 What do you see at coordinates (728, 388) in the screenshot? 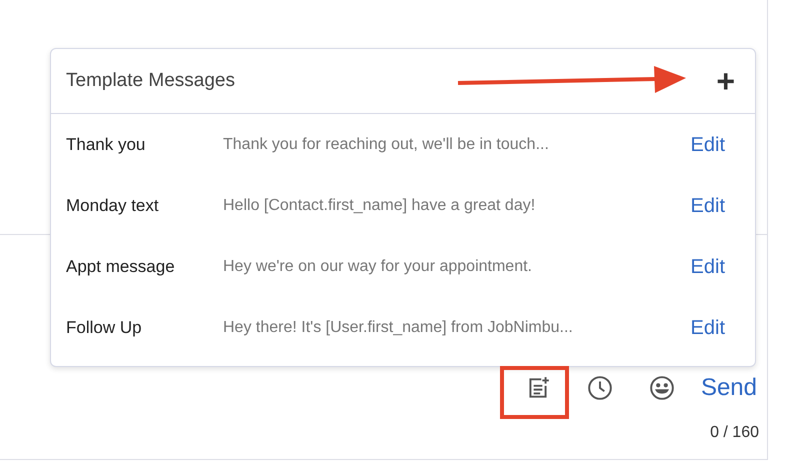
I see `send-button: Send` at bounding box center [728, 388].